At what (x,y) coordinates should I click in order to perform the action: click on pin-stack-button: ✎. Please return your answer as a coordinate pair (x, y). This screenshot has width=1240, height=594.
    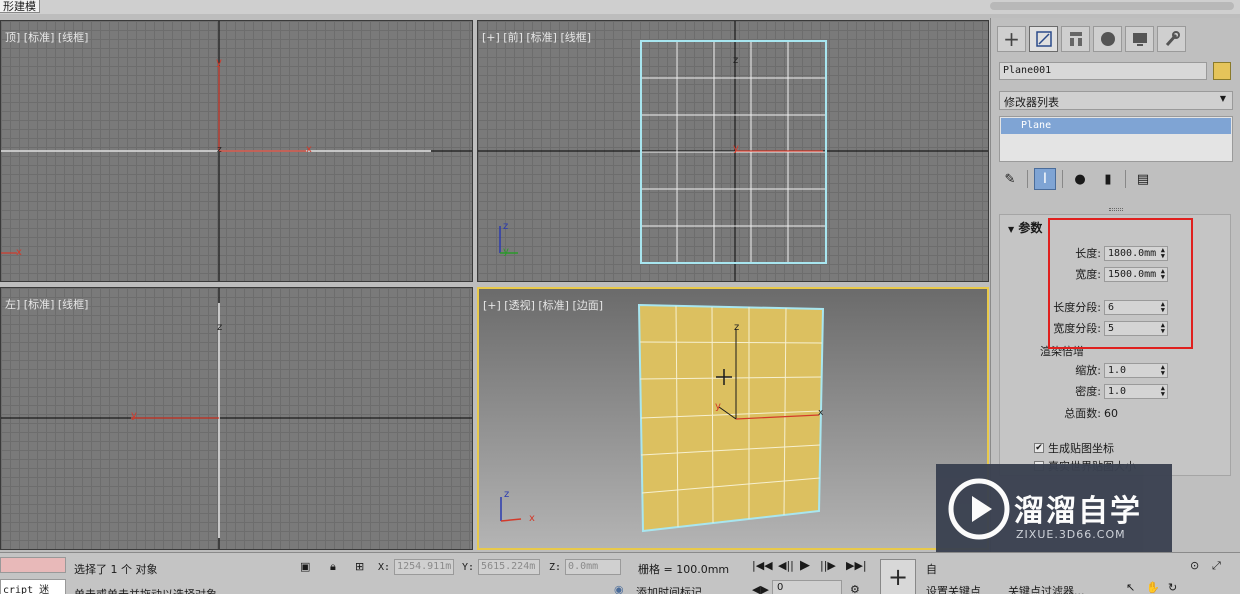
    Looking at the image, I should click on (1010, 179).